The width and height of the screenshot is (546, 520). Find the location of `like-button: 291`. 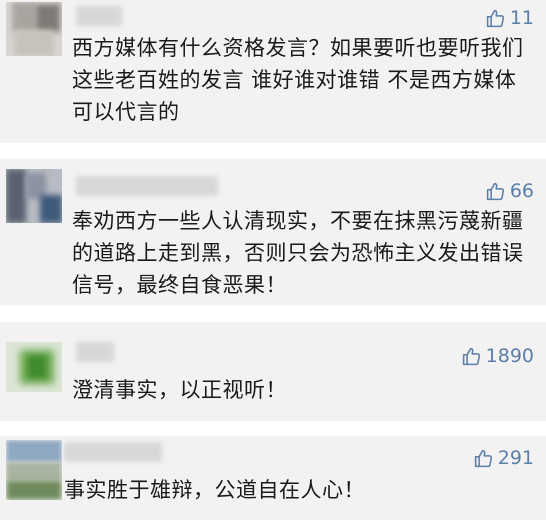

like-button: 291 is located at coordinates (503, 458).